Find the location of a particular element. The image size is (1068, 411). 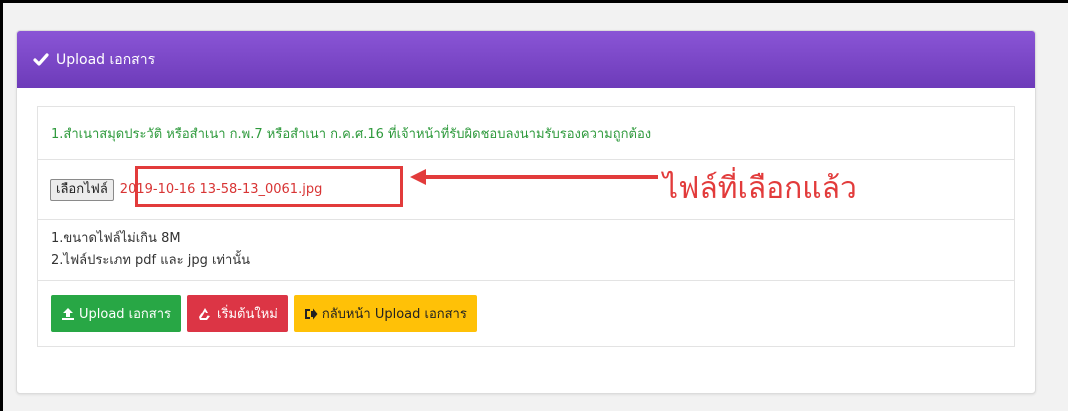

annotation-label: ไฟล์ที่เลือกแล้ว is located at coordinates (760, 188).